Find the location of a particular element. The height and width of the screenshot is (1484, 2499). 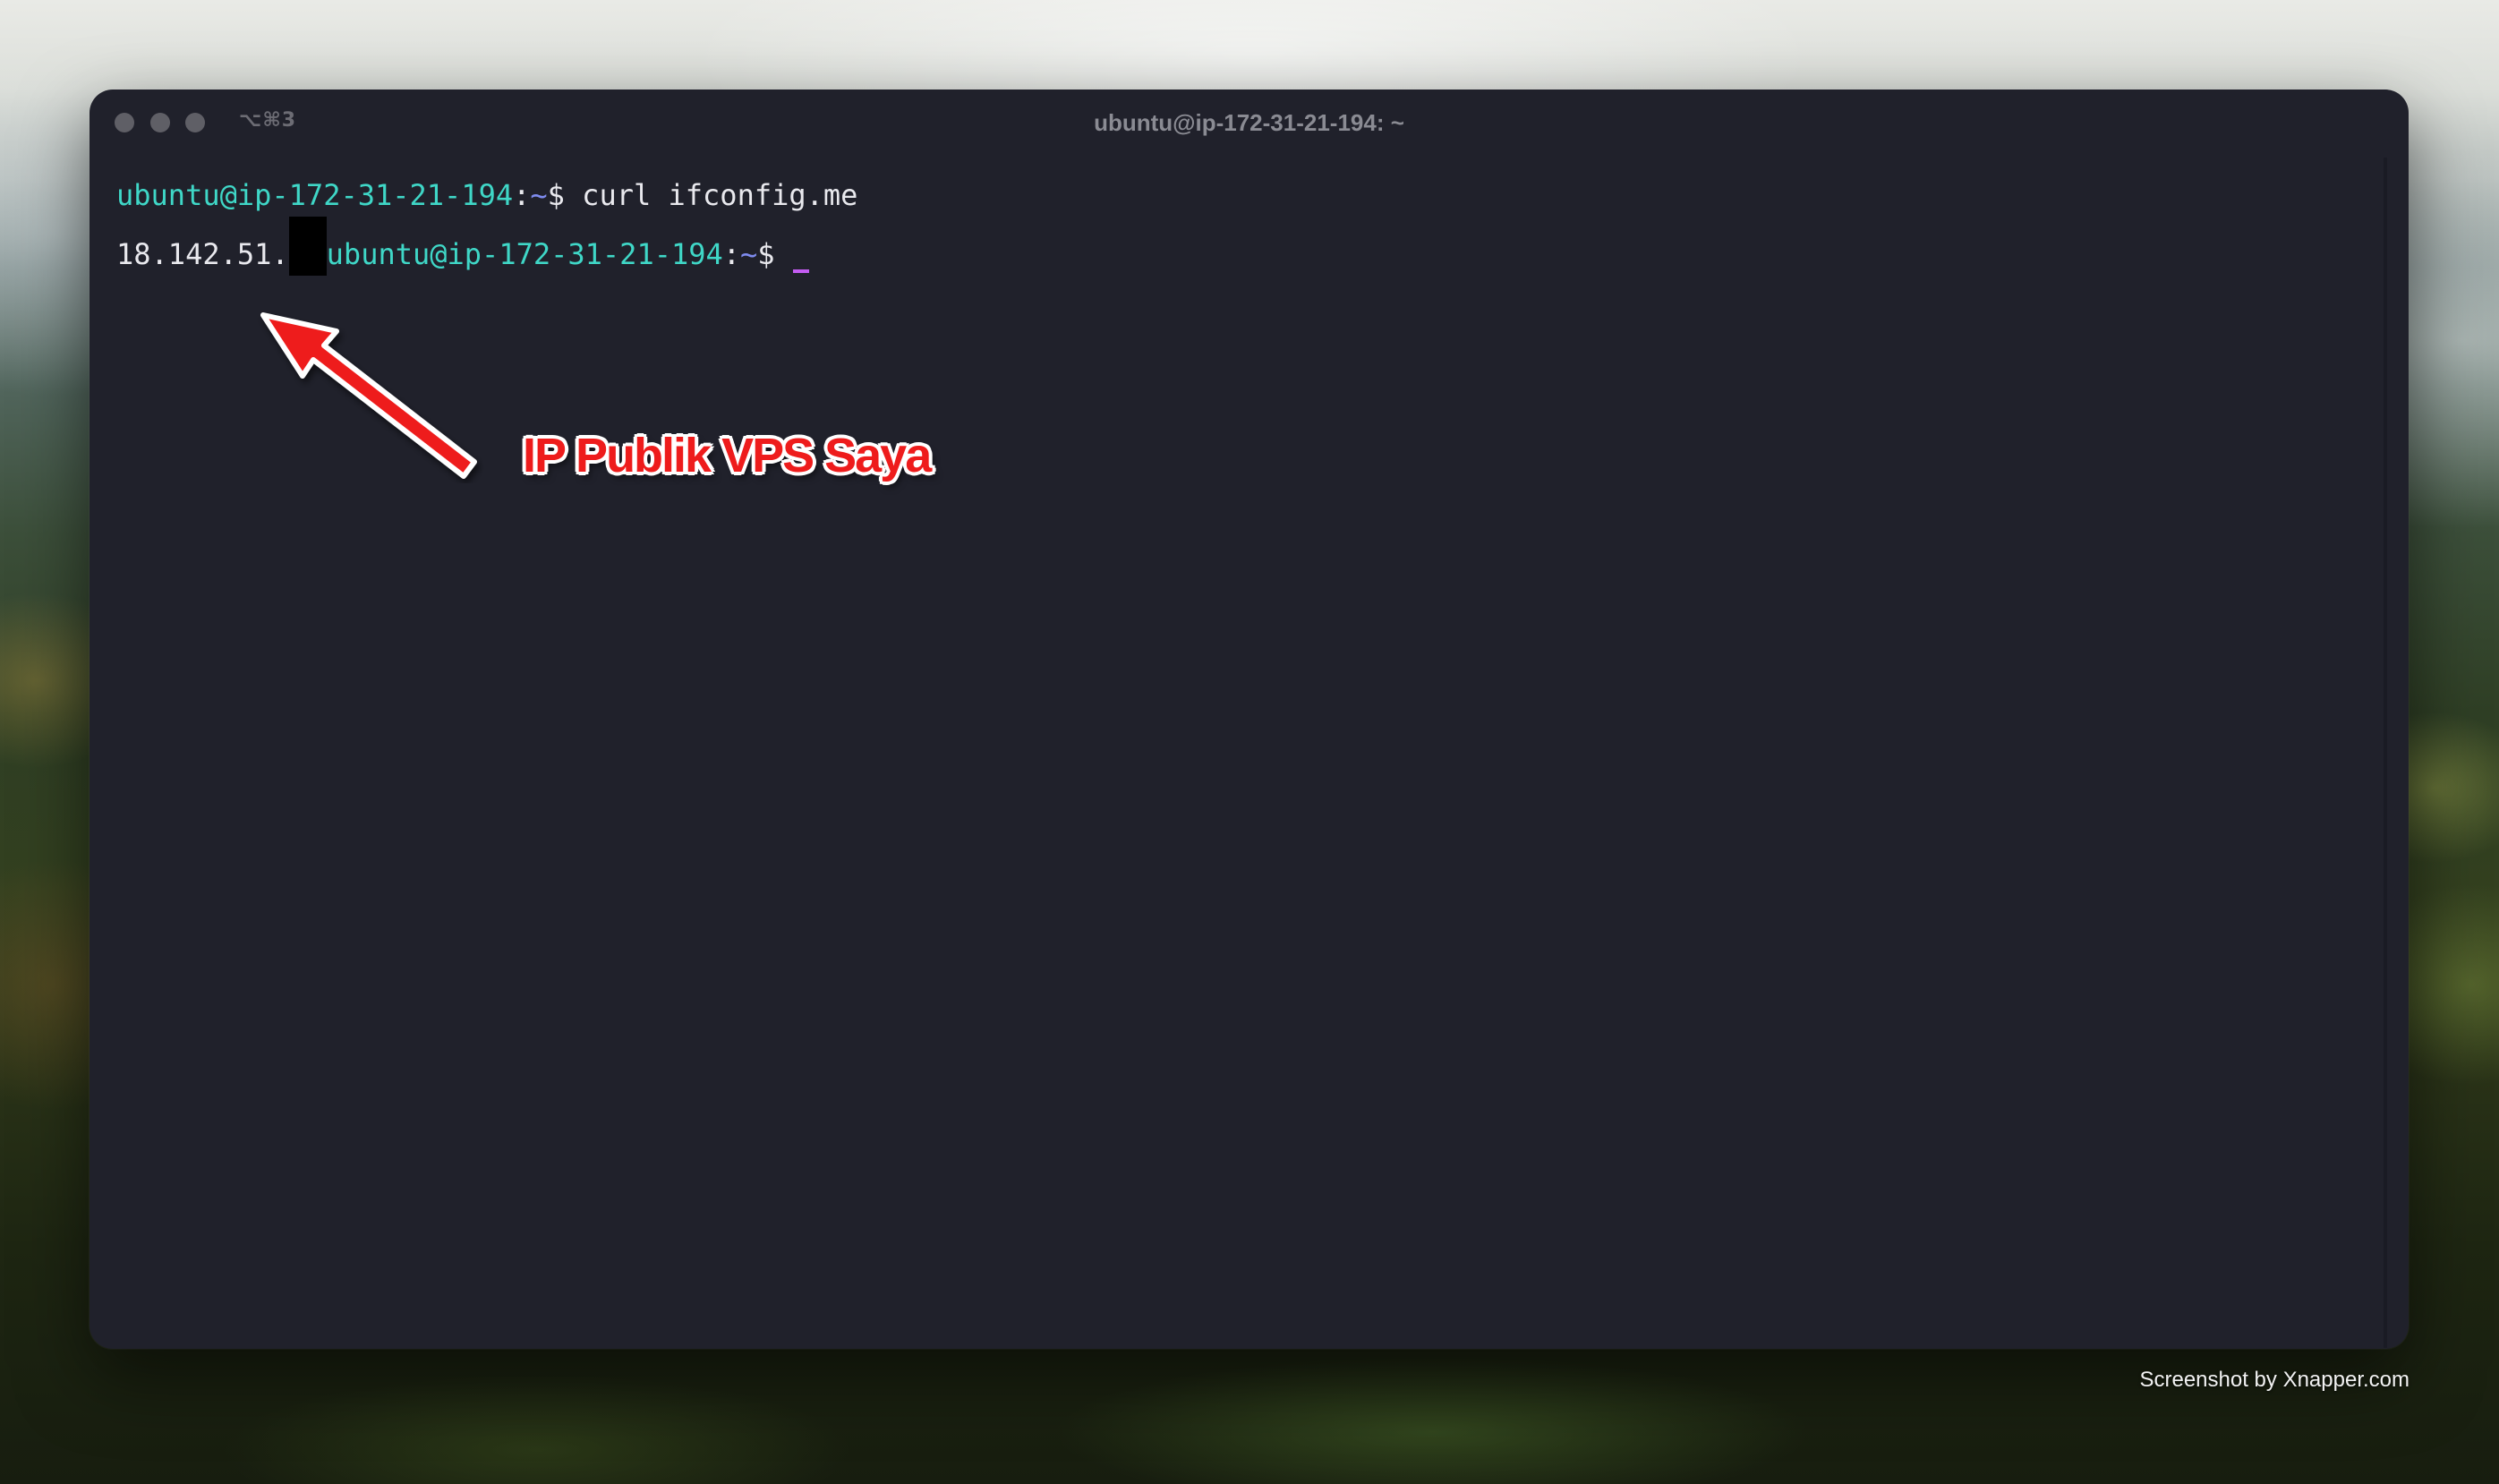

redaction-block is located at coordinates (307, 246).